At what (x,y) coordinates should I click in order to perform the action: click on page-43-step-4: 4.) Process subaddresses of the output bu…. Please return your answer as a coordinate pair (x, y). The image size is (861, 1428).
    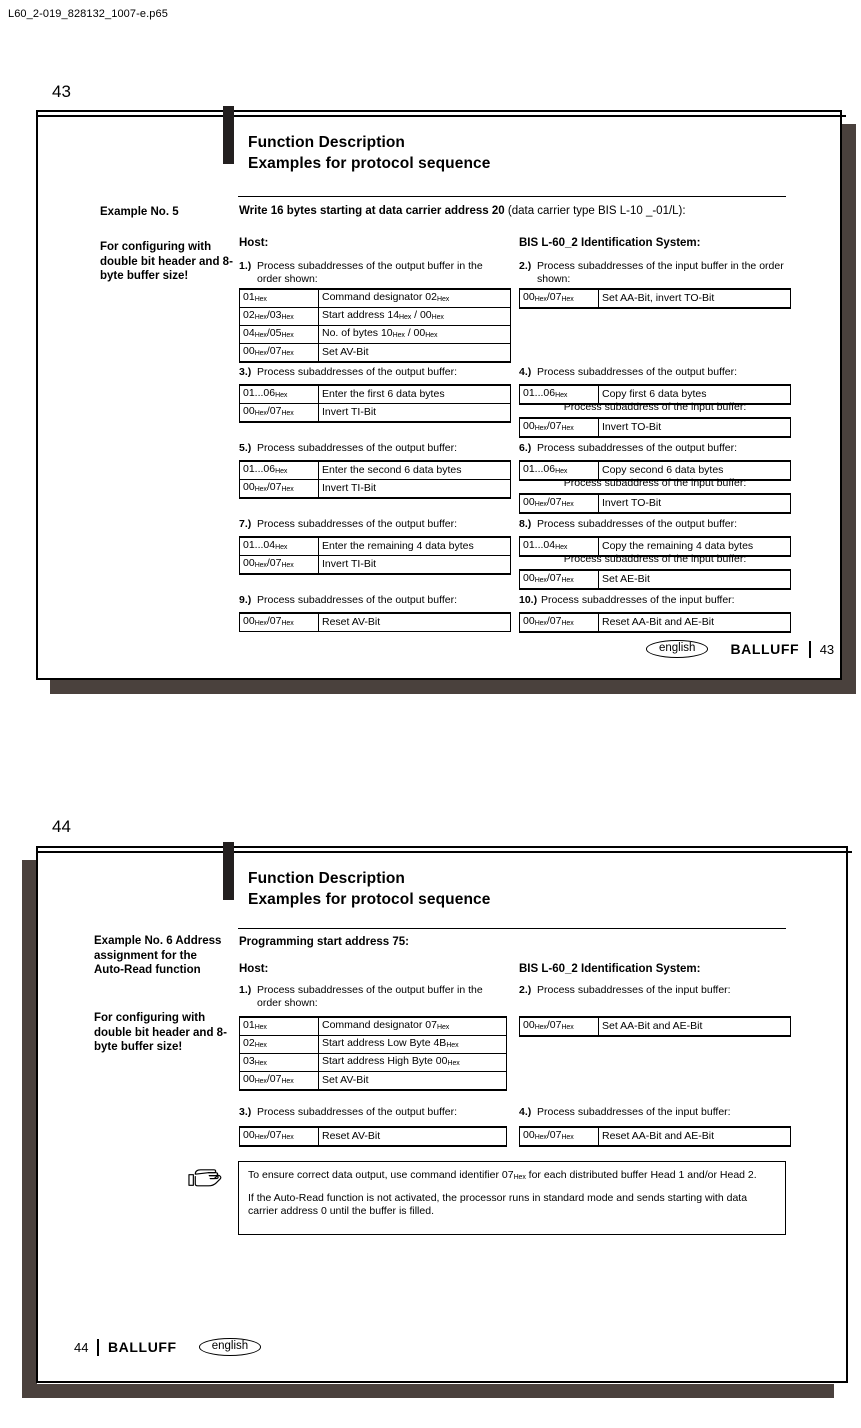
    Looking at the image, I should click on (659, 372).